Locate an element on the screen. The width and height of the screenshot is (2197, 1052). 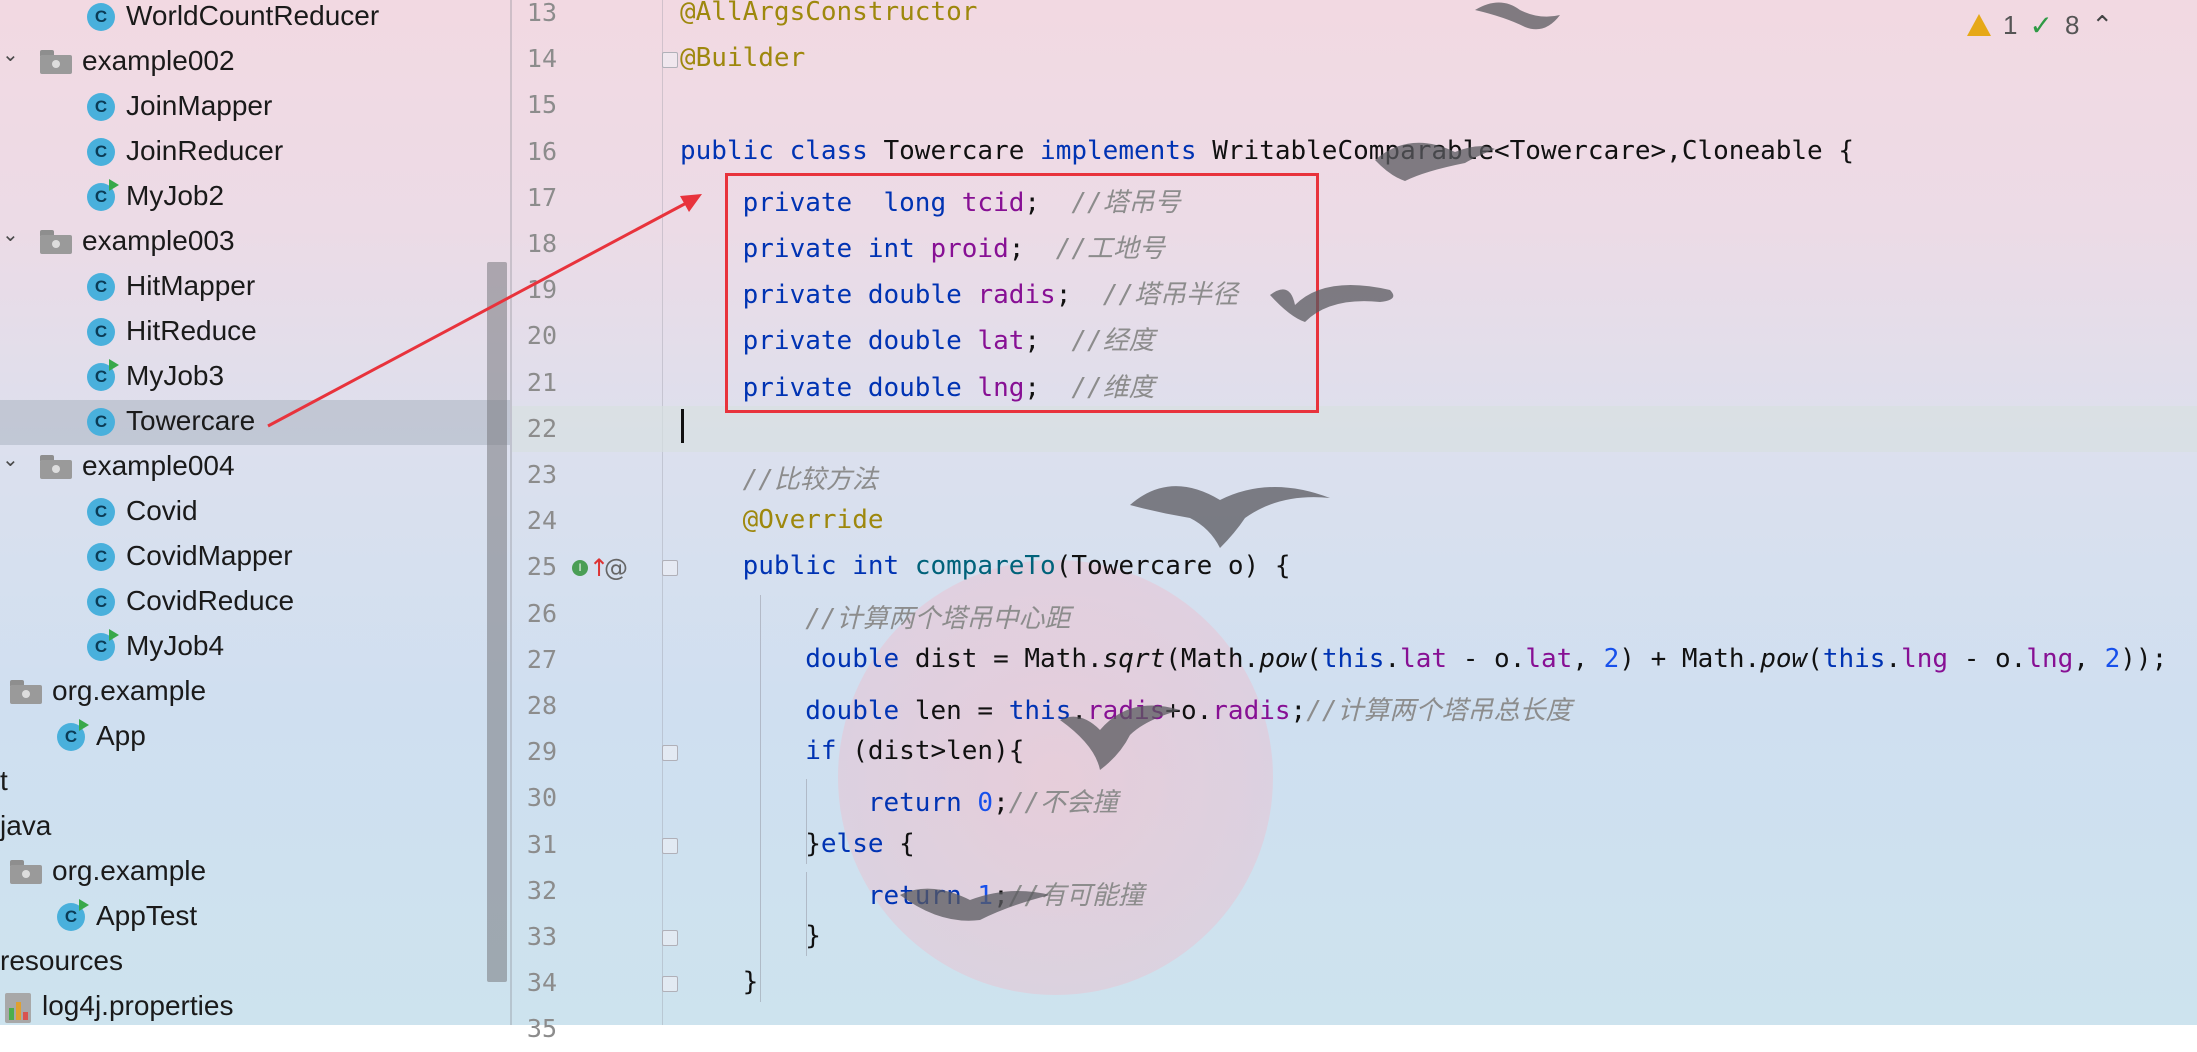
code-line: 29 if (dist>len){ is located at coordinates (1354, 752).